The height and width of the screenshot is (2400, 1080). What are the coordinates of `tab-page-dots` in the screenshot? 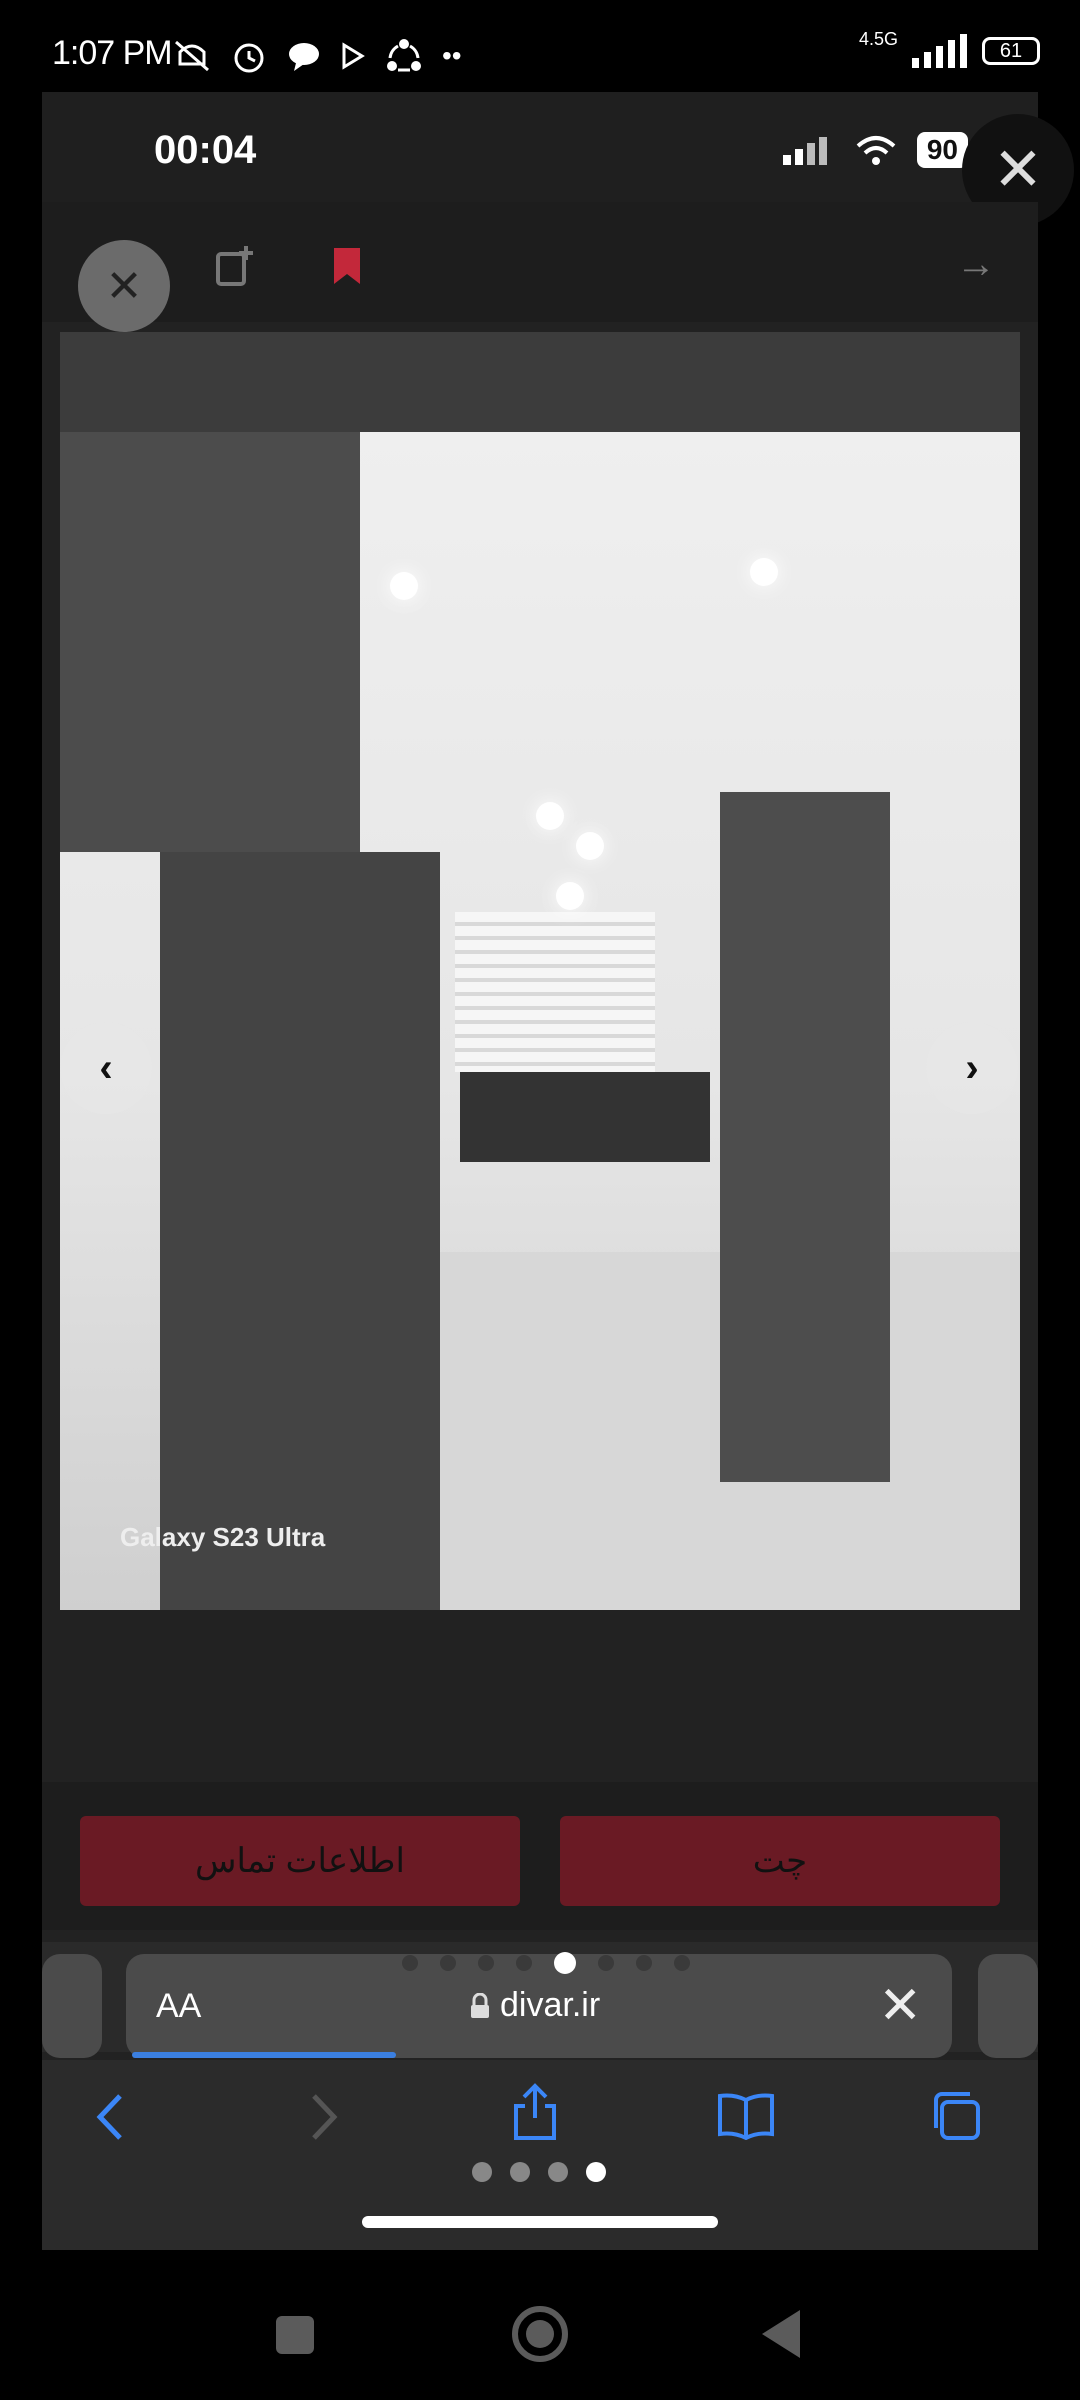 It's located at (539, 2172).